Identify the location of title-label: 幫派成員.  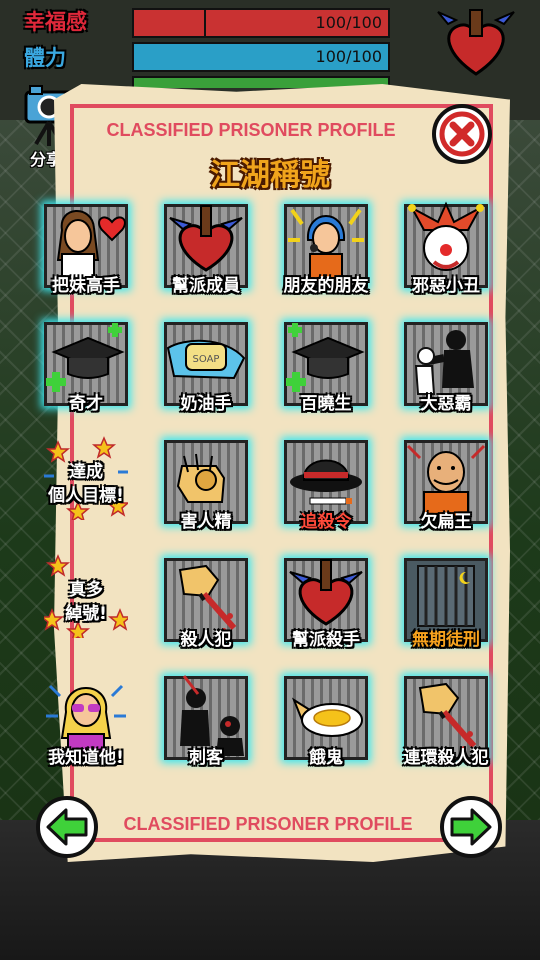
(206, 286).